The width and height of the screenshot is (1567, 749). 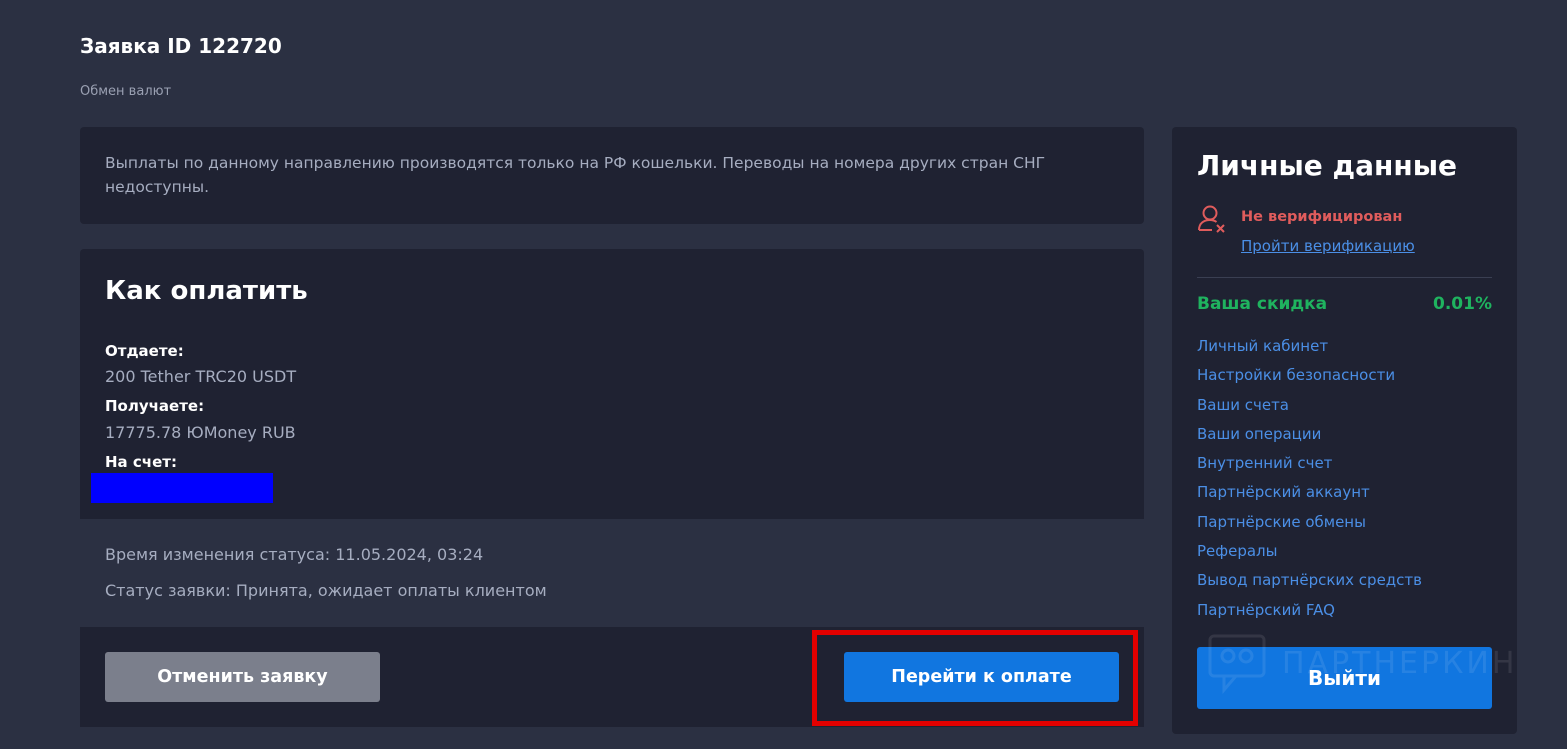 I want to click on redacted-account-number, so click(x=182, y=488).